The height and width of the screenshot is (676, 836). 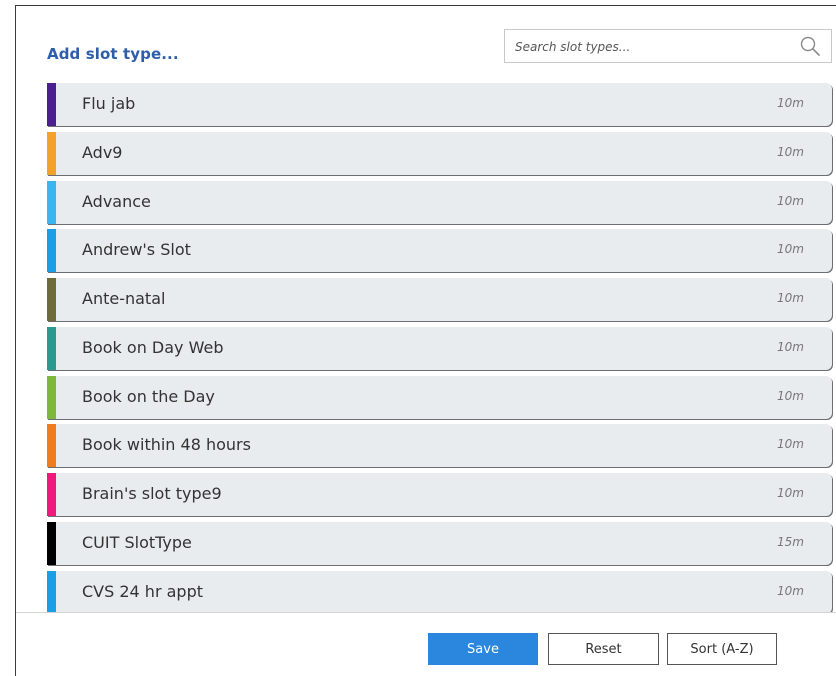 I want to click on footer-divider, so click(x=426, y=612).